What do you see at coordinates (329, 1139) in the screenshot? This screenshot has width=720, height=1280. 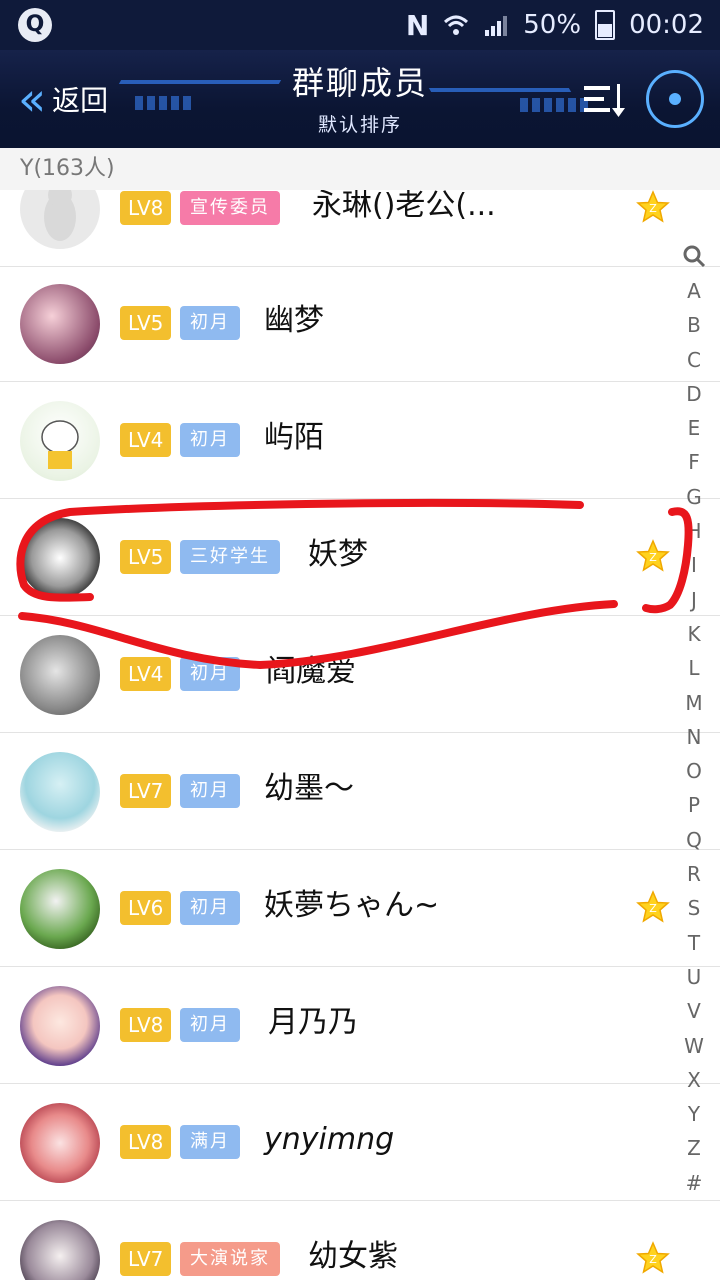 I see `member-name: ynyimng` at bounding box center [329, 1139].